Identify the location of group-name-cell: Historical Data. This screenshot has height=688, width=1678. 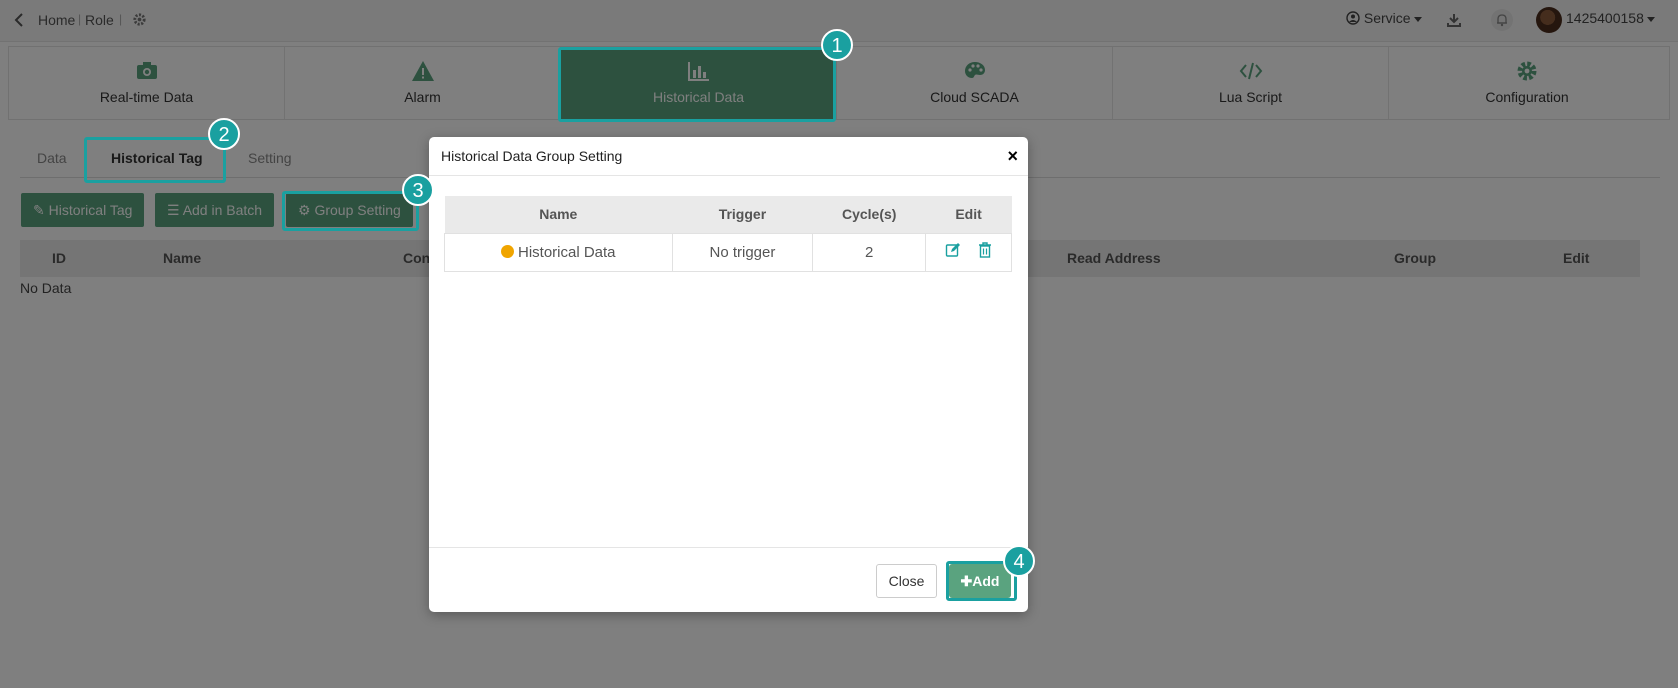
(558, 252).